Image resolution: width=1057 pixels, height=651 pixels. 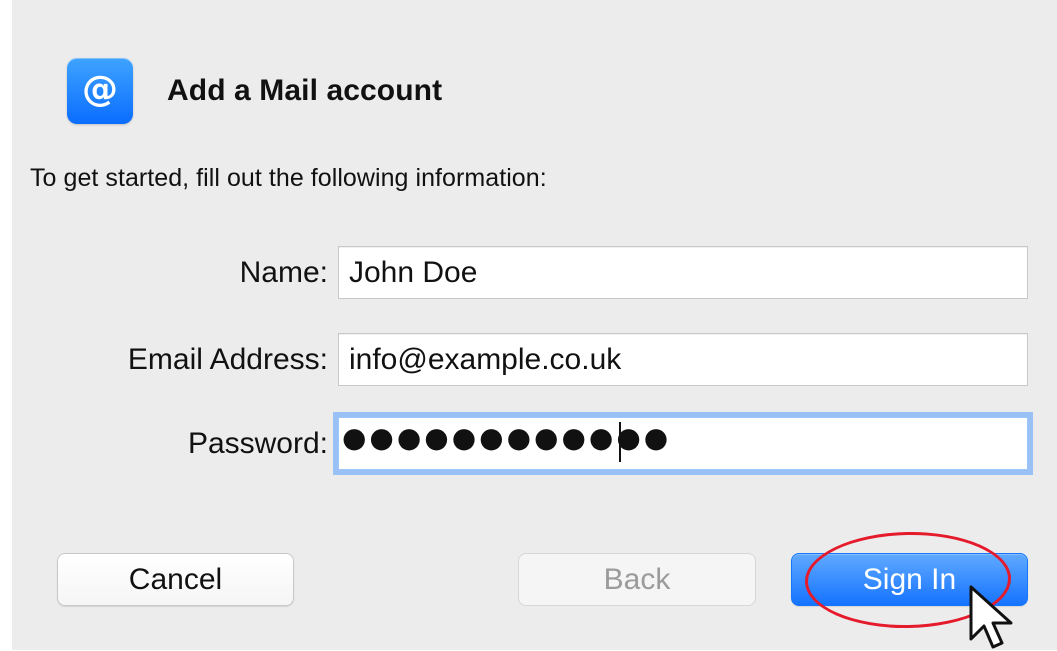 I want to click on password-label: Password:, so click(x=257, y=443).